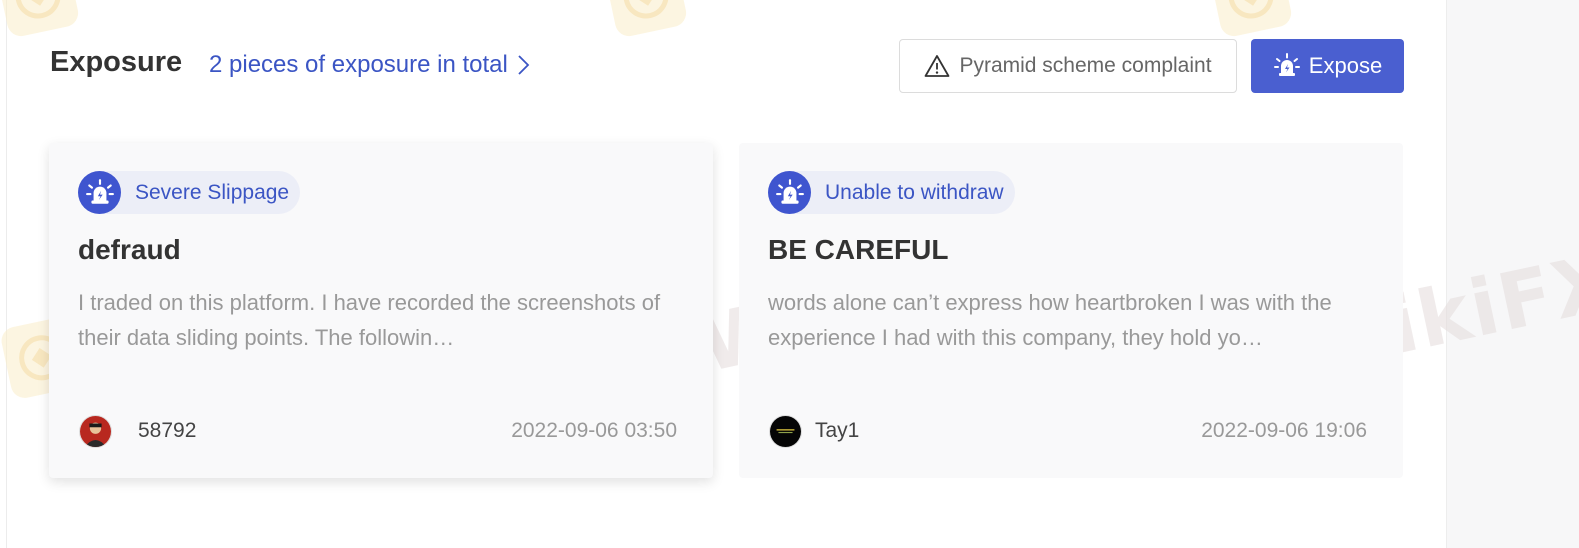  I want to click on category-tag-label: Unable to withdraw, so click(914, 192).